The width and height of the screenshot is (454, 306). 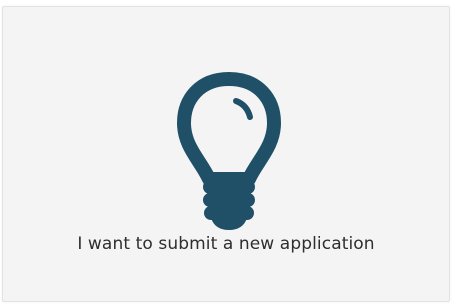 I want to click on lightbulb-icon, so click(x=229, y=151).